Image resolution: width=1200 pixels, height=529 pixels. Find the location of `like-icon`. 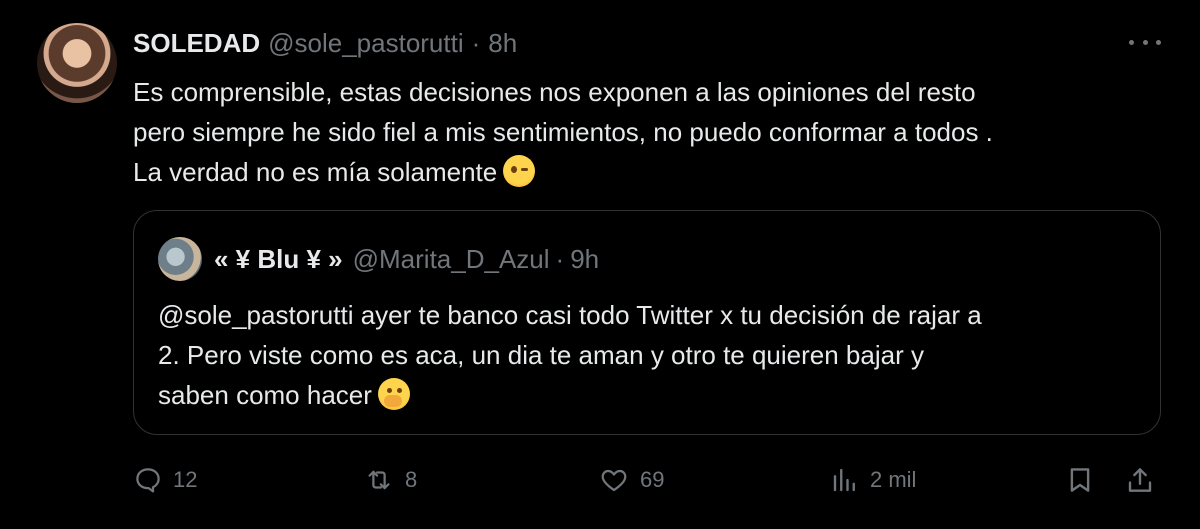

like-icon is located at coordinates (614, 480).